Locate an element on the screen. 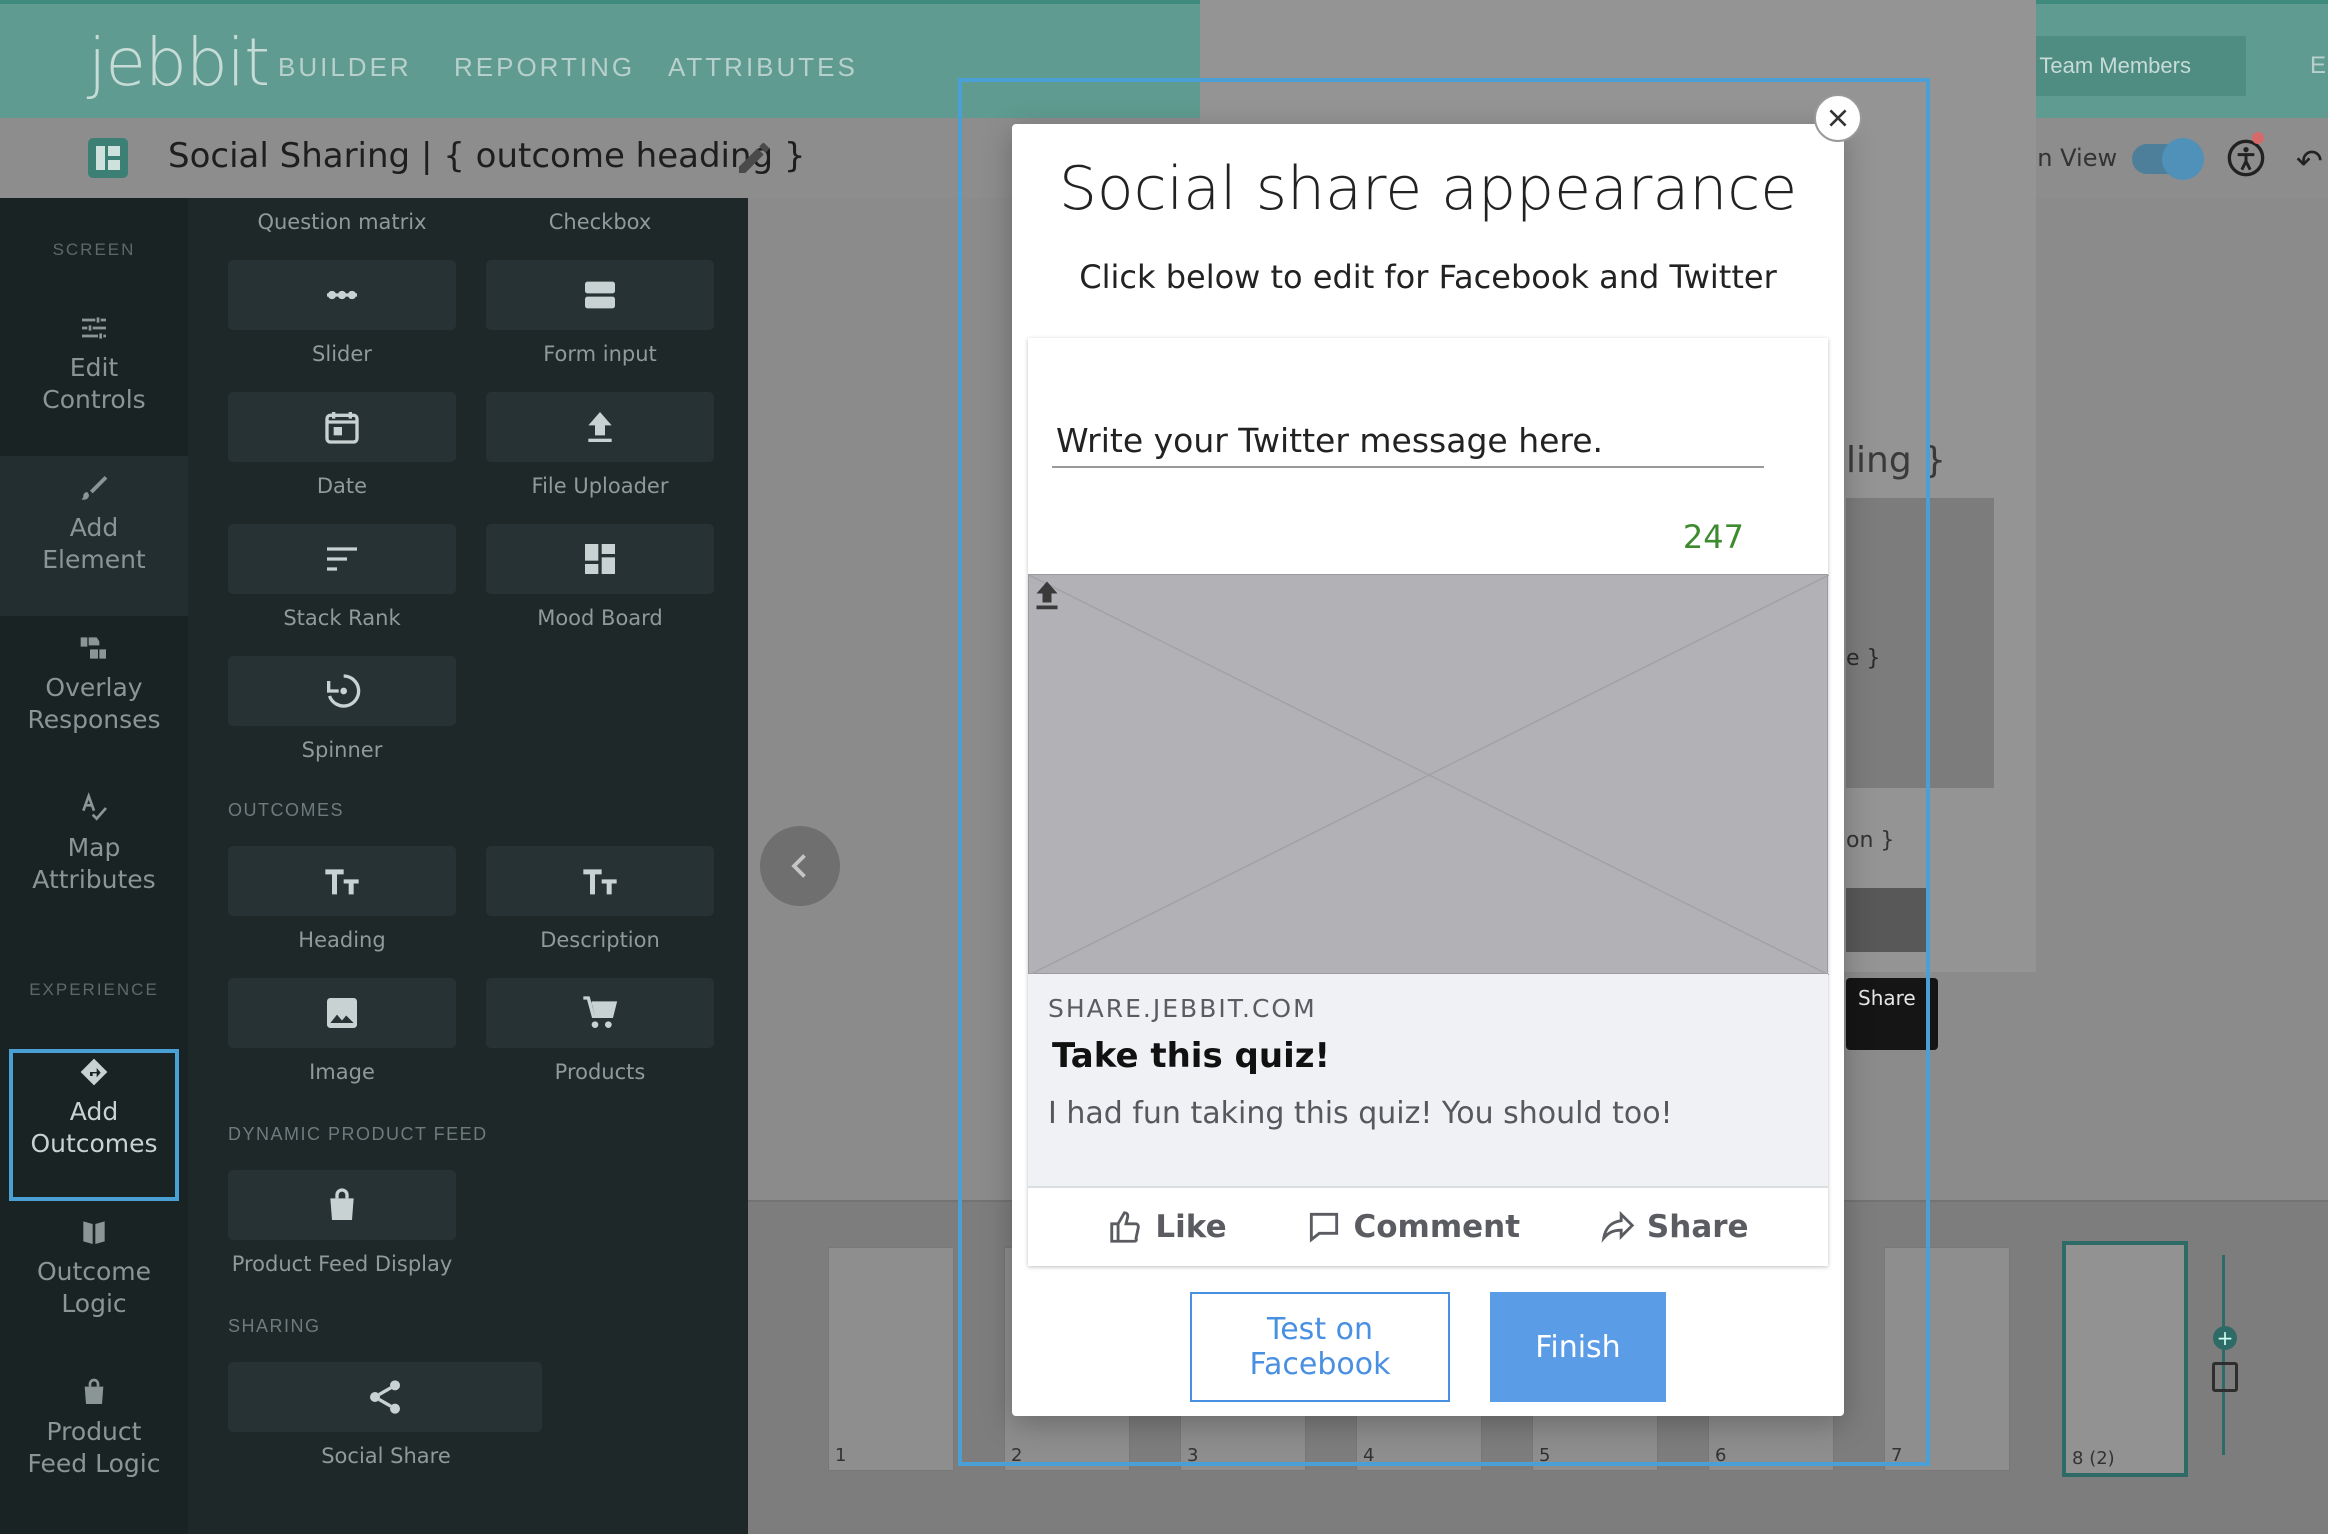 The width and height of the screenshot is (2328, 1534). rail-label: Map is located at coordinates (94, 847).